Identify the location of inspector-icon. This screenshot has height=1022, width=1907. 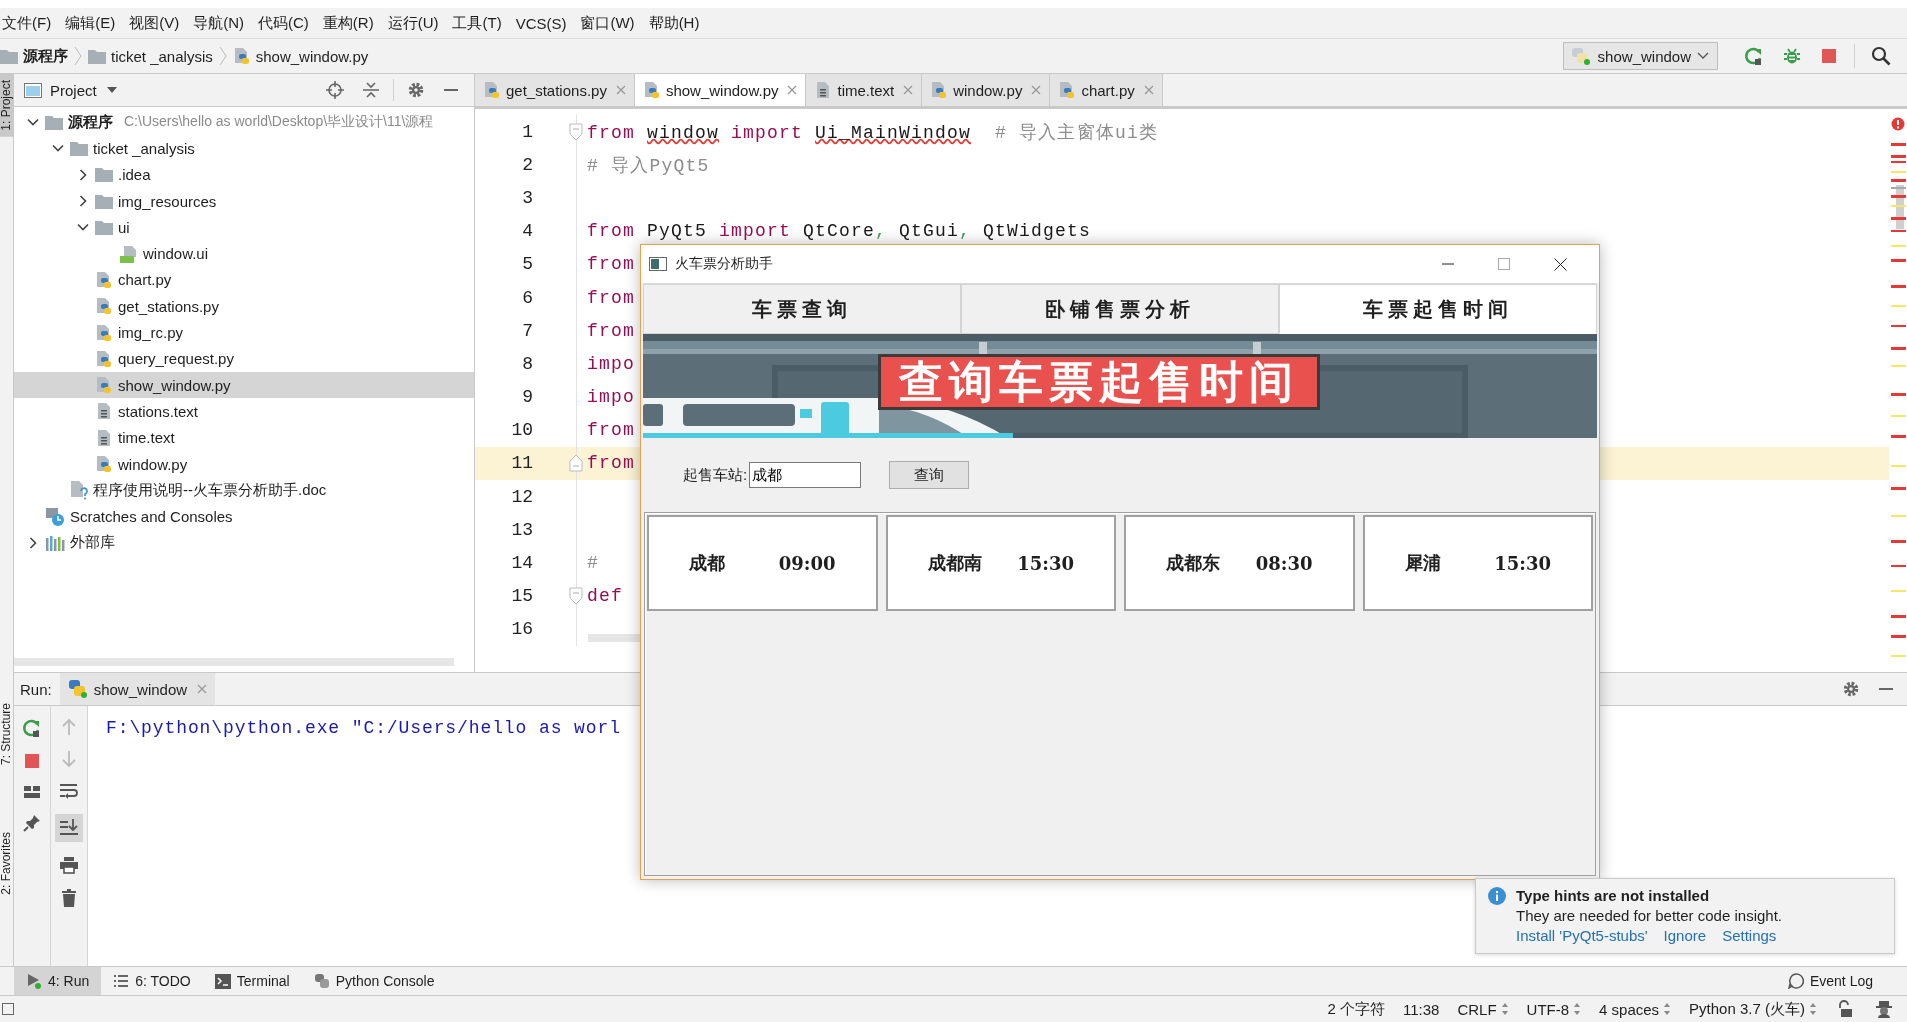
(1884, 1009).